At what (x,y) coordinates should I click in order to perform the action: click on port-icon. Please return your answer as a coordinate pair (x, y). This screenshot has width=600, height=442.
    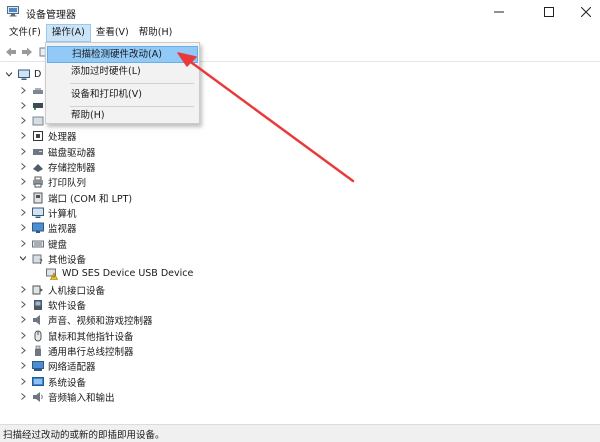
    Looking at the image, I should click on (38, 198).